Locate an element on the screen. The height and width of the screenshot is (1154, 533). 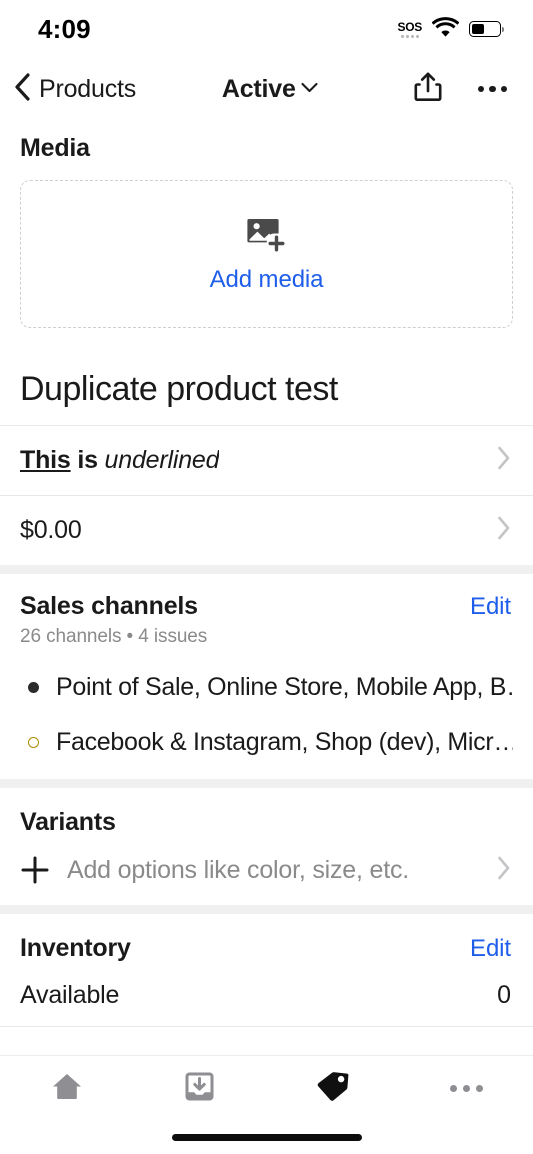
sos-label: SOS is located at coordinates (410, 26).